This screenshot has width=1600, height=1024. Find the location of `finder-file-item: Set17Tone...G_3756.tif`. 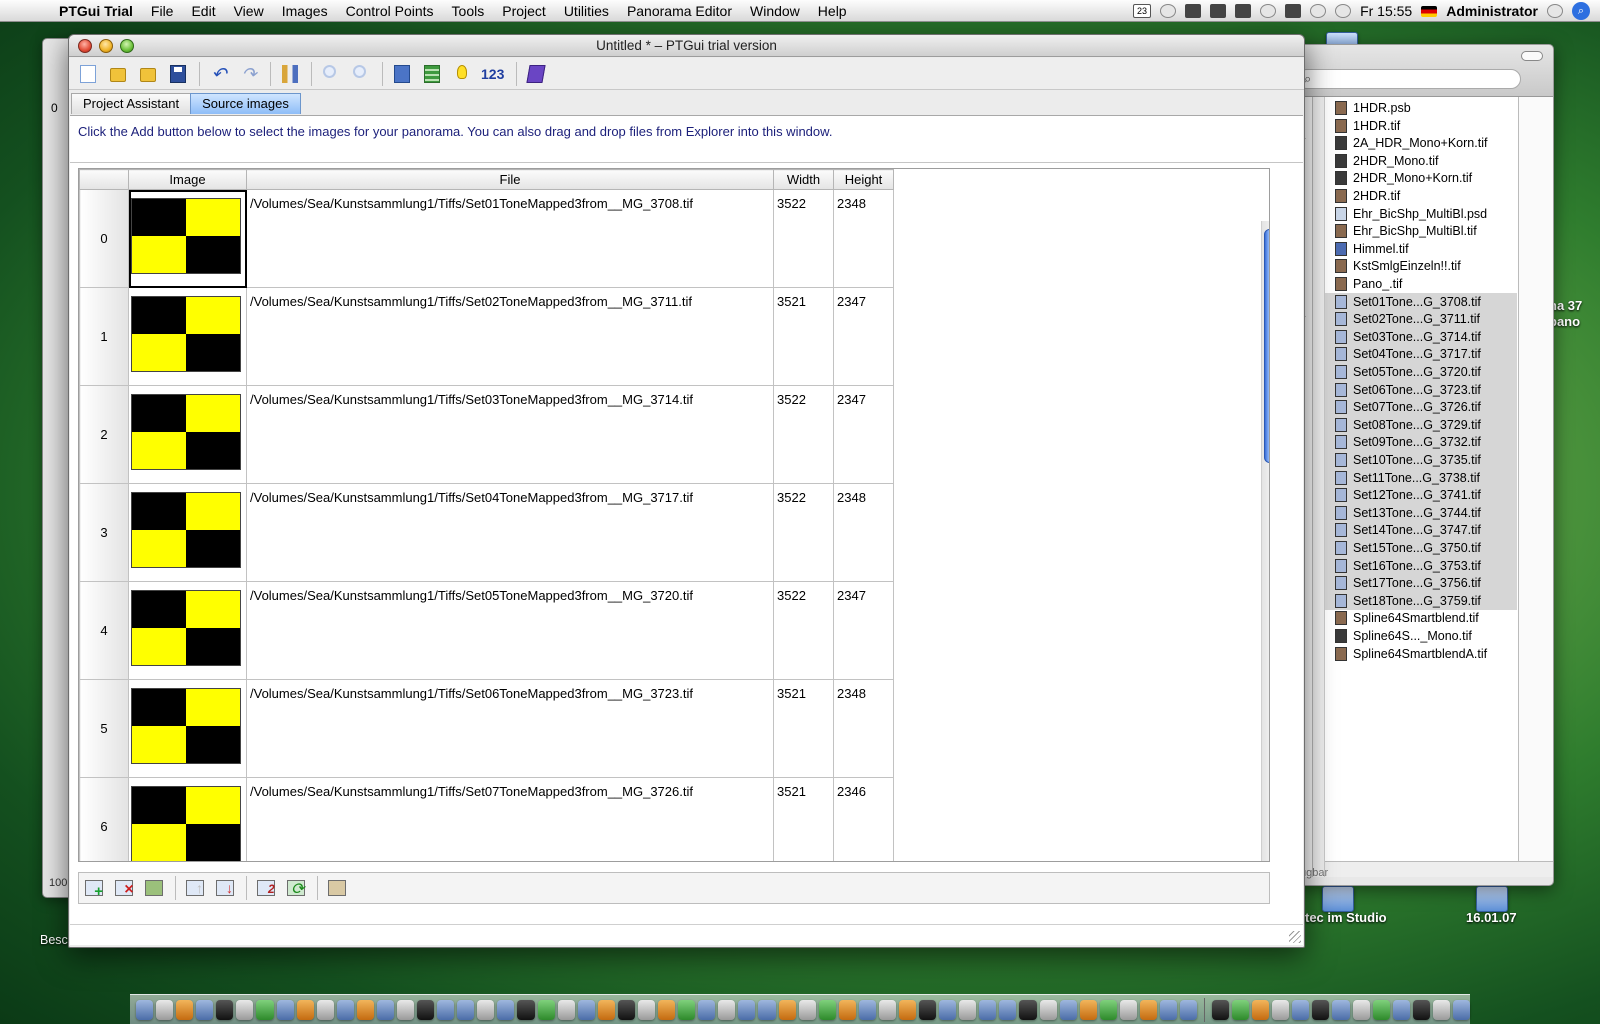

finder-file-item: Set17Tone...G_3756.tif is located at coordinates (1421, 583).